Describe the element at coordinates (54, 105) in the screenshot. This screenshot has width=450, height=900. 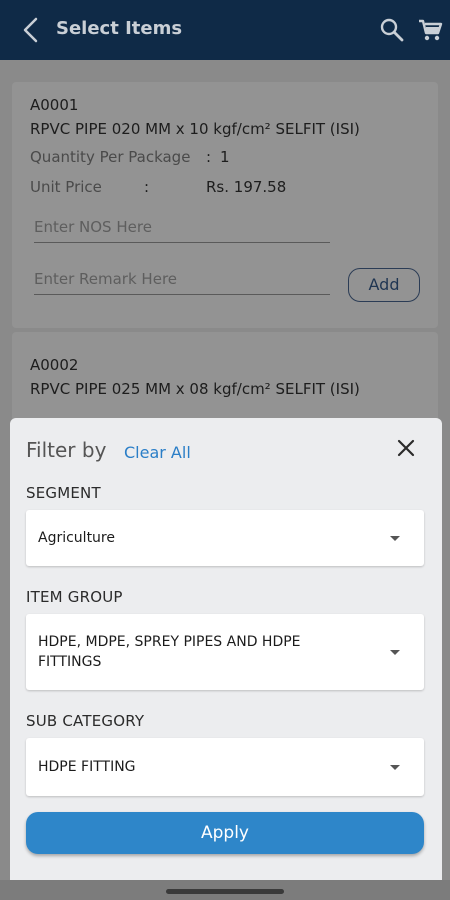
I see `item-code: A0001` at that location.